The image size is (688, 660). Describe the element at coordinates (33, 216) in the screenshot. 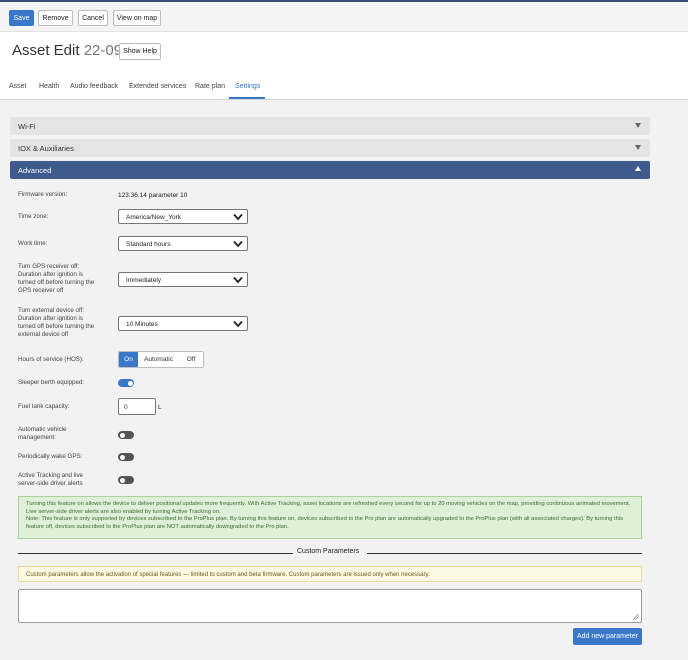

I see `timezone-label: Time zone:` at that location.